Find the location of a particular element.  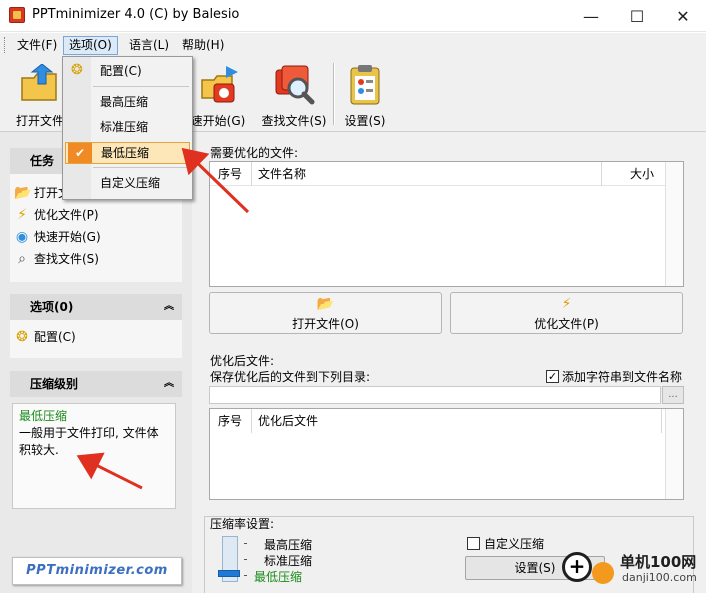

compression-settings-button-label: 设置(S) is located at coordinates (535, 568).